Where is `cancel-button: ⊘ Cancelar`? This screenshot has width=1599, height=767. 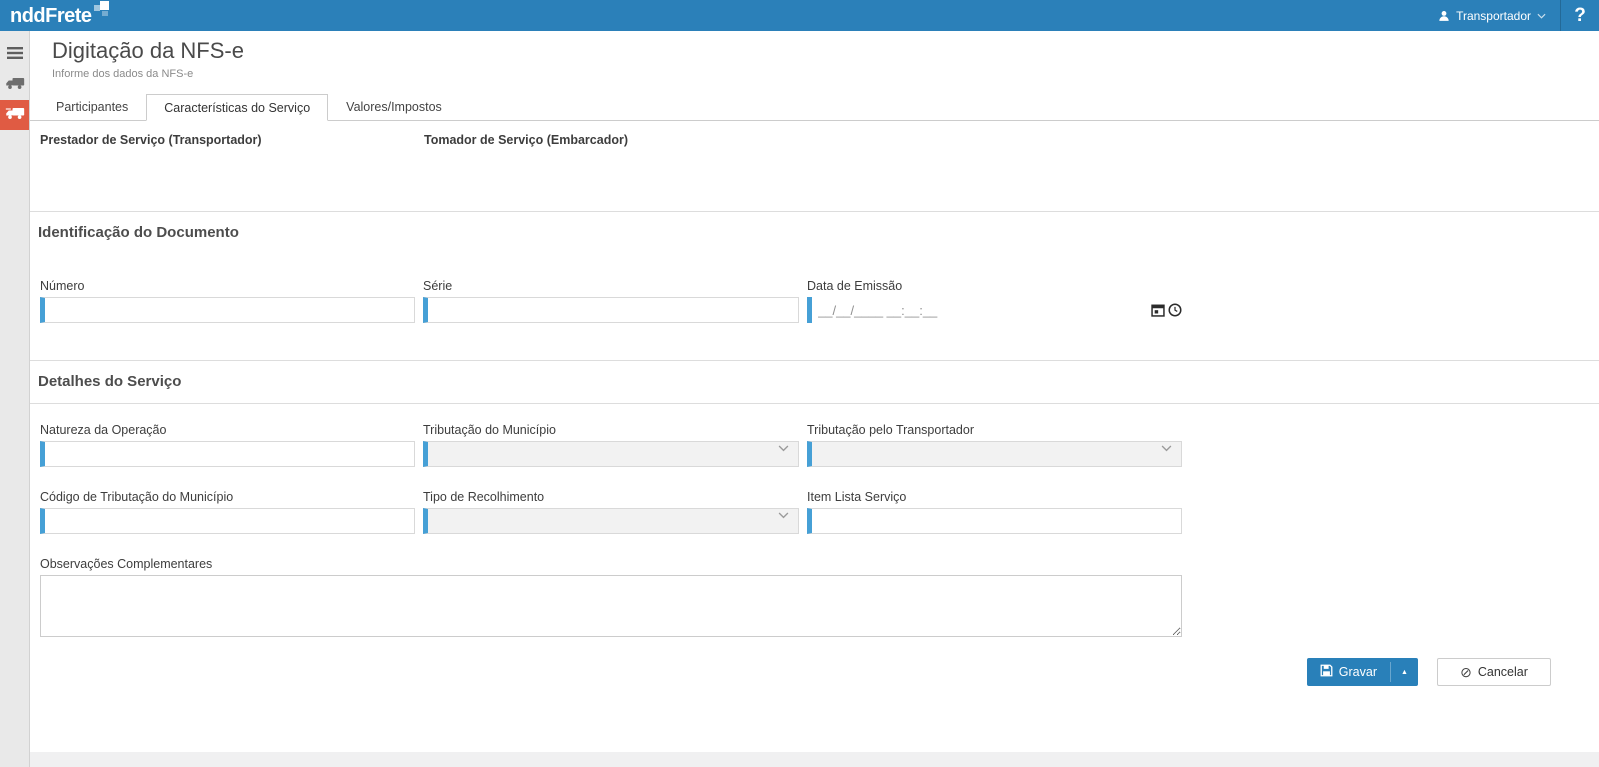
cancel-button: ⊘ Cancelar is located at coordinates (1494, 672).